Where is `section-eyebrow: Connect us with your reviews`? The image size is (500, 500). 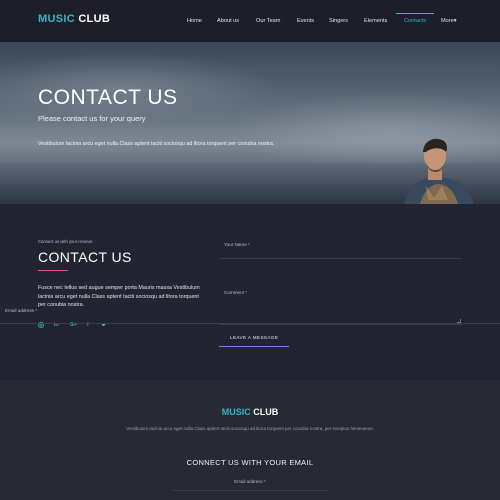
section-eyebrow: Connect us with your reviews is located at coordinates (65, 241).